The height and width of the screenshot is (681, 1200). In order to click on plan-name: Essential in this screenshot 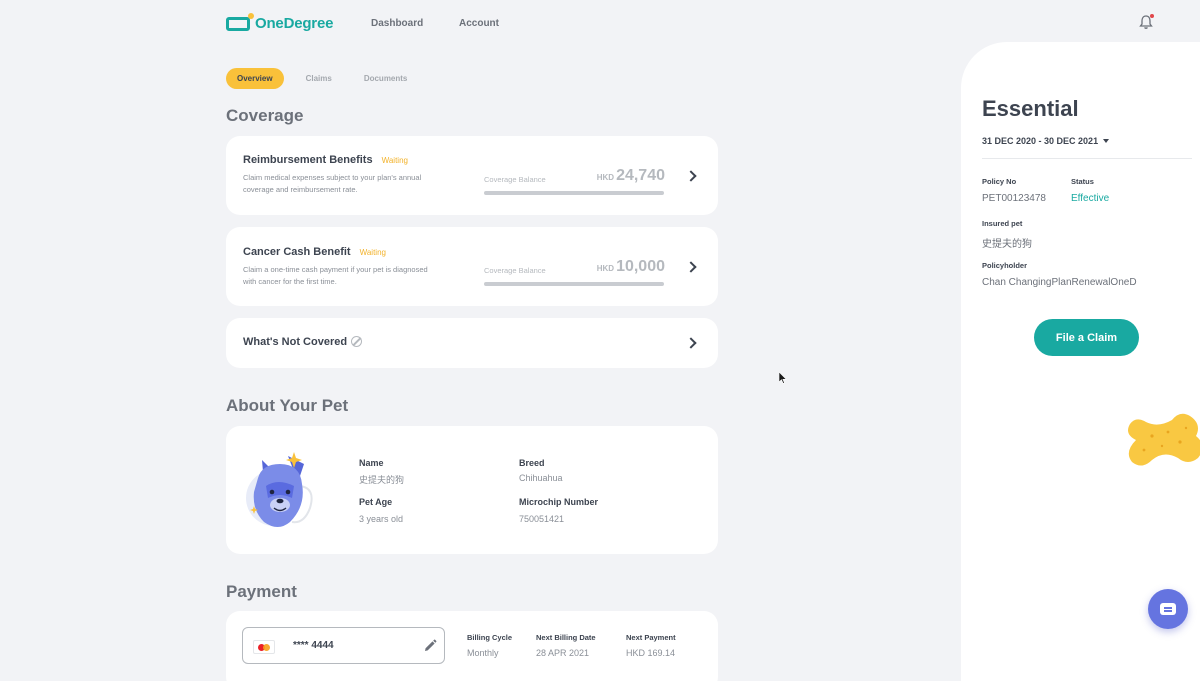, I will do `click(1030, 108)`.